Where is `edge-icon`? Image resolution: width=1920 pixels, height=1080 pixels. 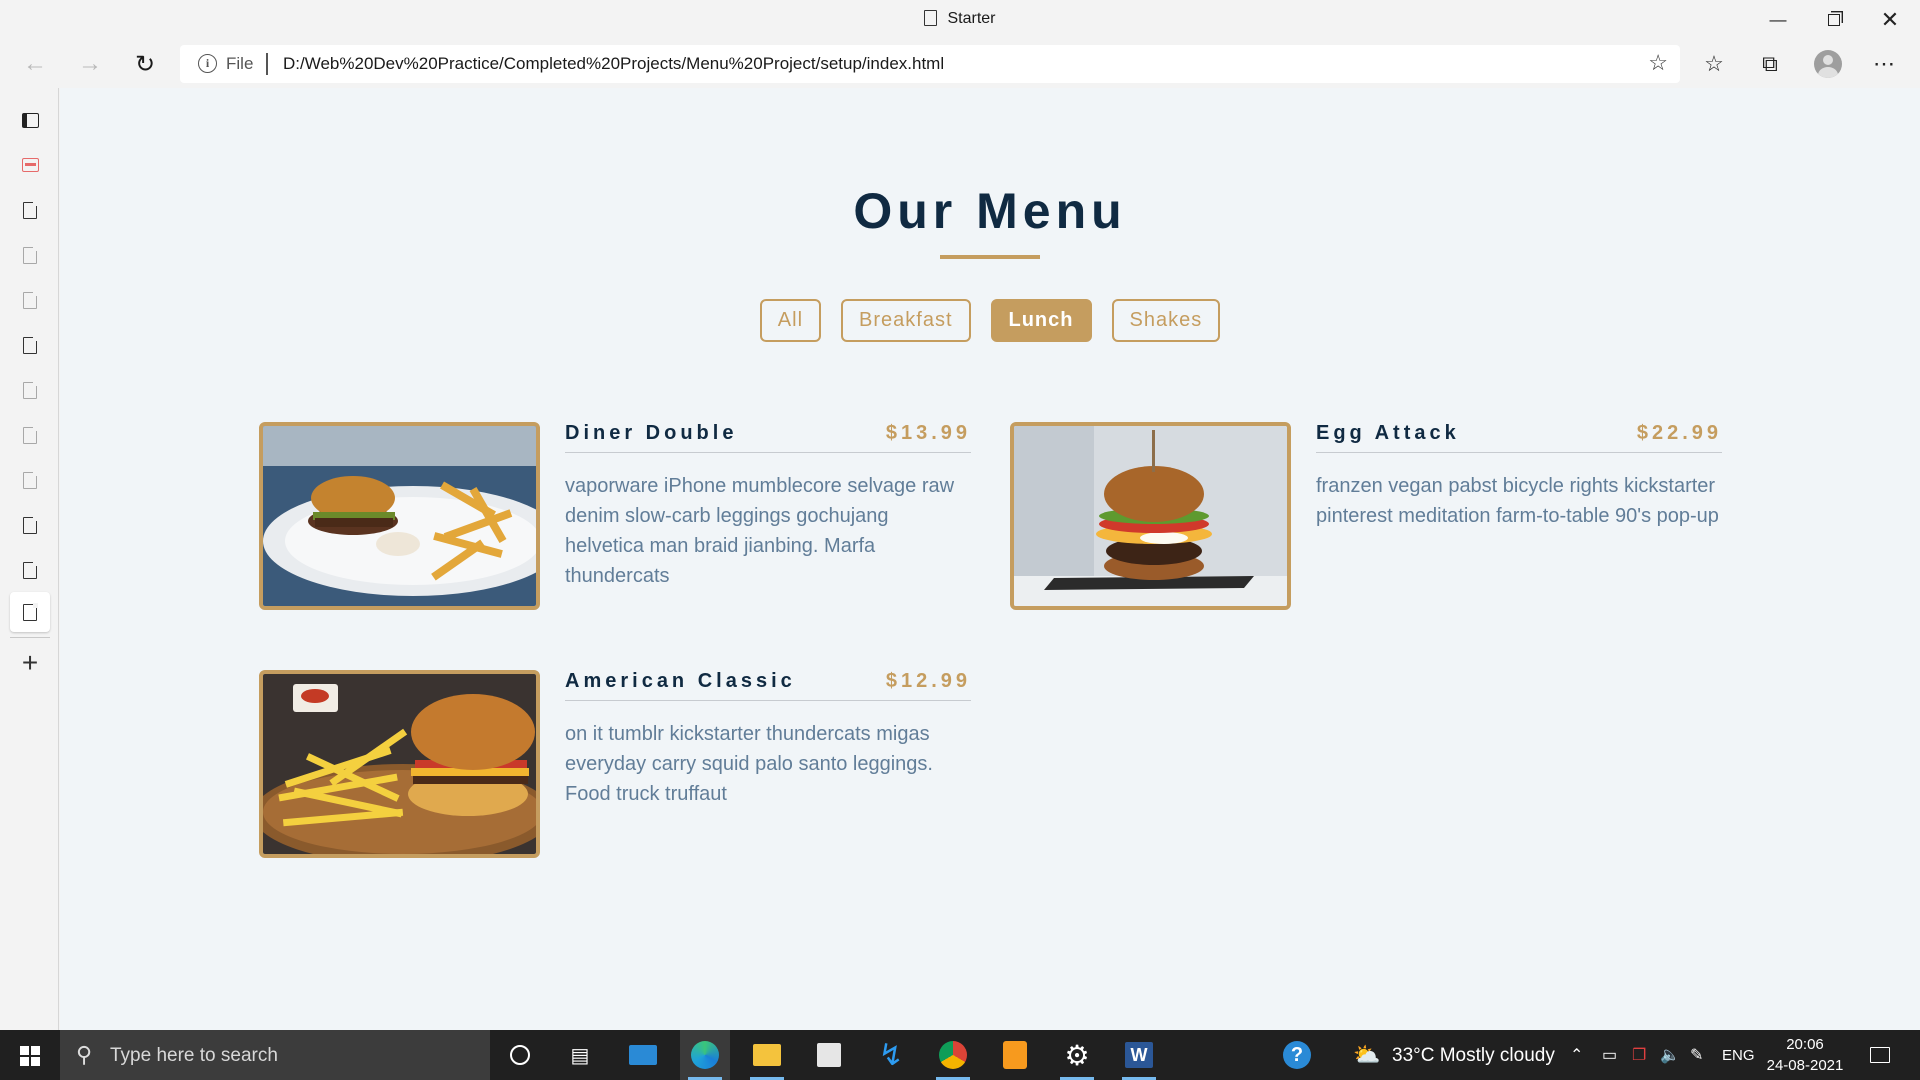 edge-icon is located at coordinates (705, 1055).